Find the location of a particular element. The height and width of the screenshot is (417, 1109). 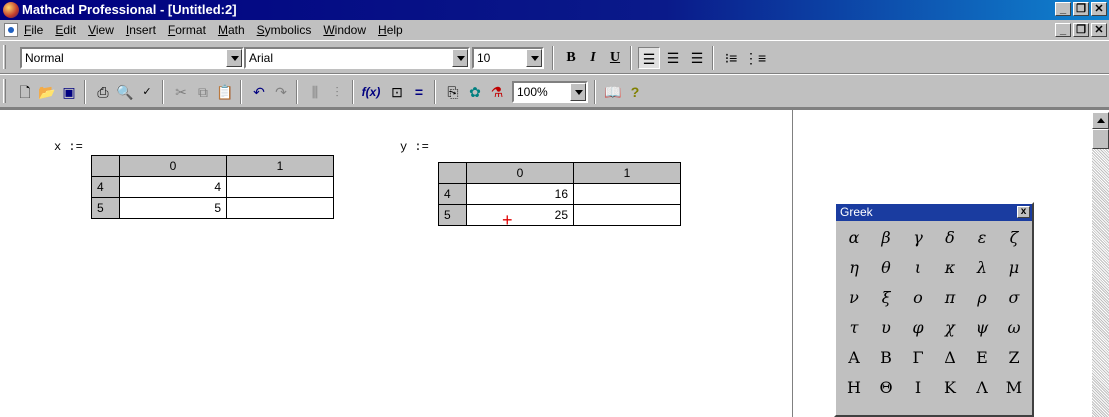

greek-symbol-button: π is located at coordinates (950, 298).